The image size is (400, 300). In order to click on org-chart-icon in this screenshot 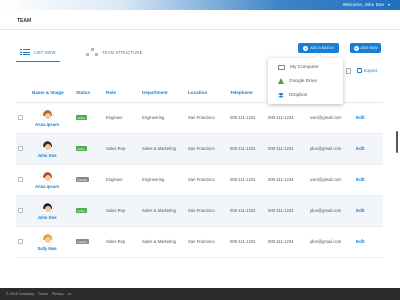, I will do `click(92, 52)`.